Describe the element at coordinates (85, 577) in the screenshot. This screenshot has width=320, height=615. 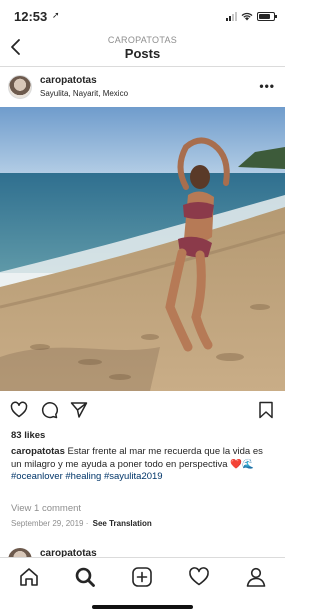
I see `search-icon` at that location.